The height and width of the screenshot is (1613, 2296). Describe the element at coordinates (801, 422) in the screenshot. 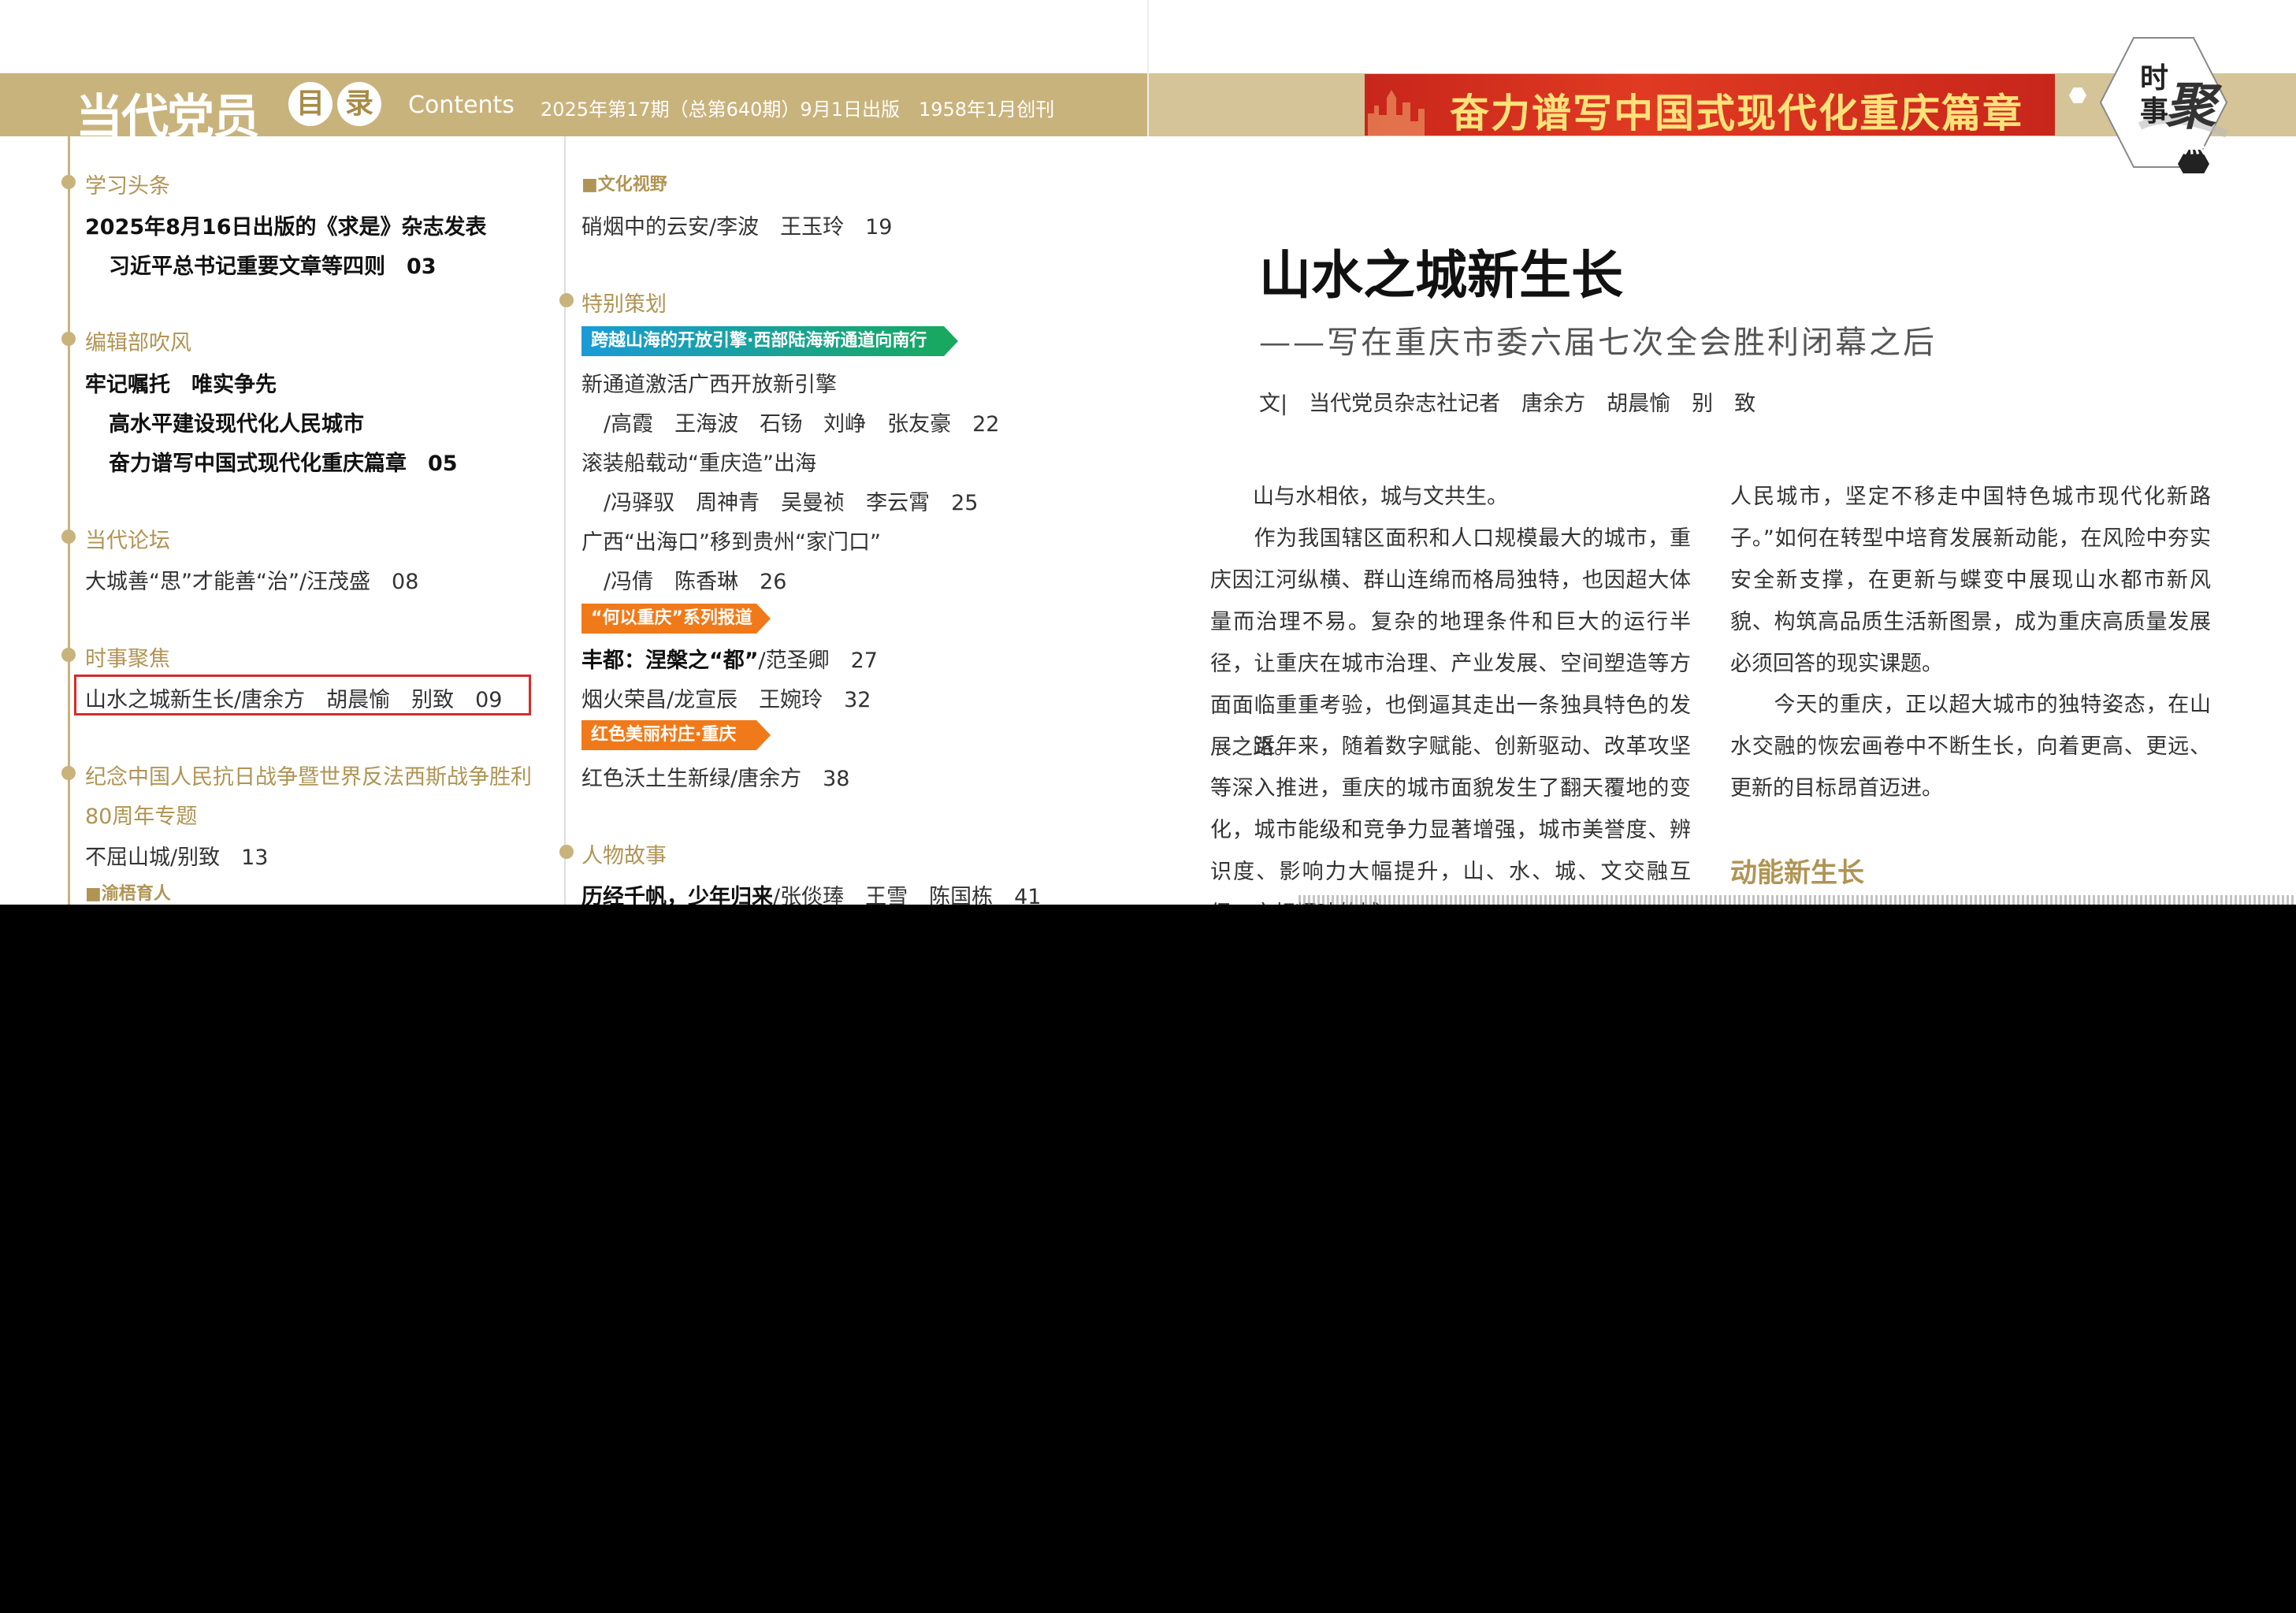

I see `toc-entry: /高霞 王海波 石钖 刘峥 张友豪 22` at that location.